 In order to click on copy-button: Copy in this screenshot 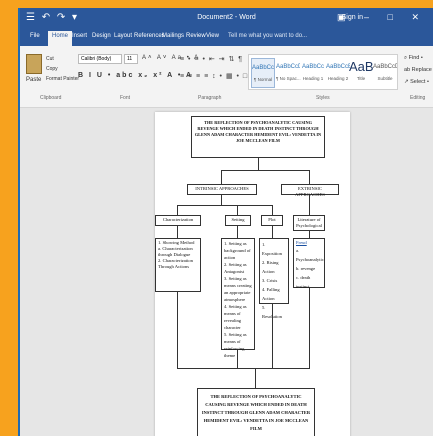, I will do `click(52, 69)`.